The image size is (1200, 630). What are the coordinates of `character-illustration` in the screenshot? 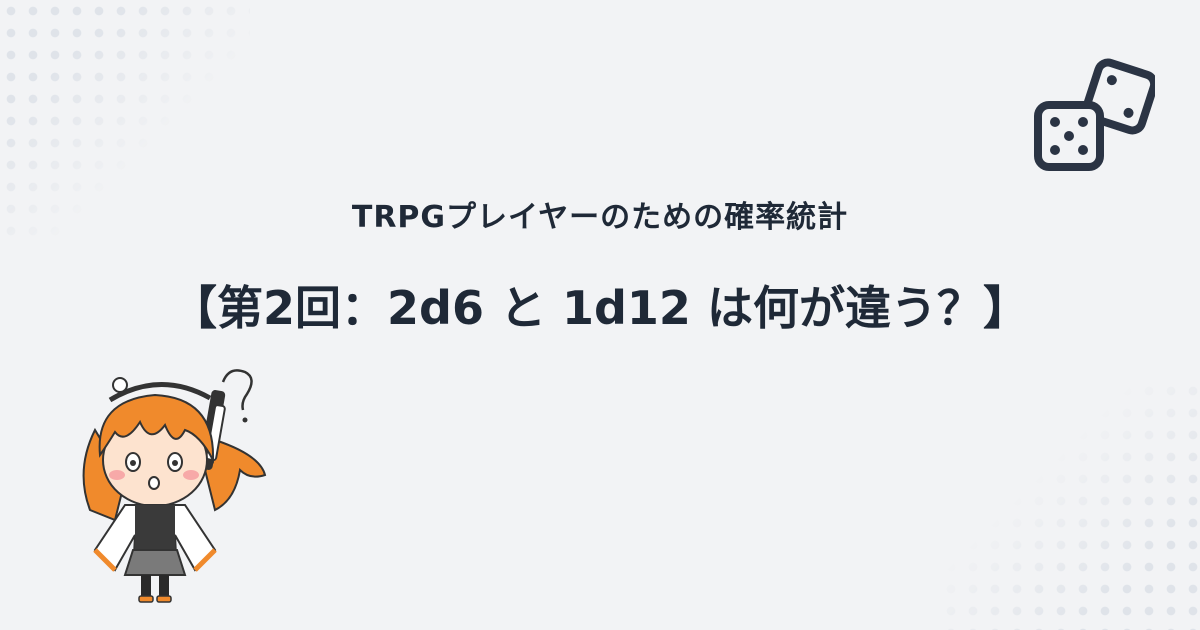 It's located at (174, 486).